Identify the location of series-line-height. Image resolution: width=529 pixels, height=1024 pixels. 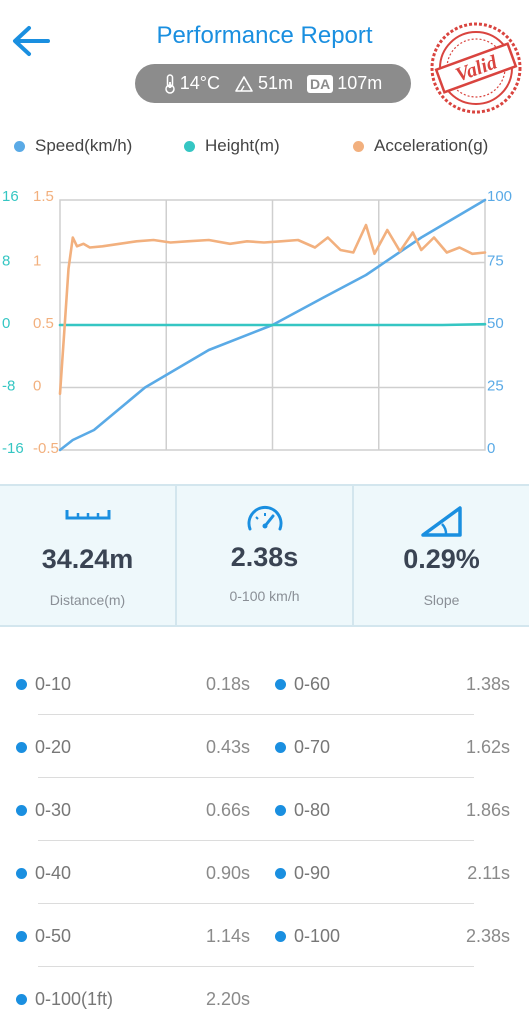
(272, 324).